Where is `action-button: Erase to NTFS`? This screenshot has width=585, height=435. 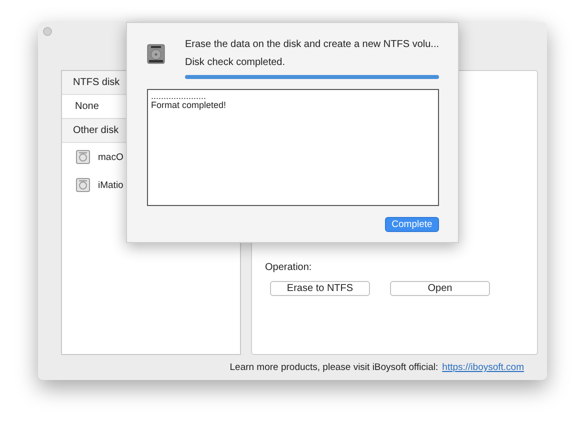 action-button: Erase to NTFS is located at coordinates (320, 288).